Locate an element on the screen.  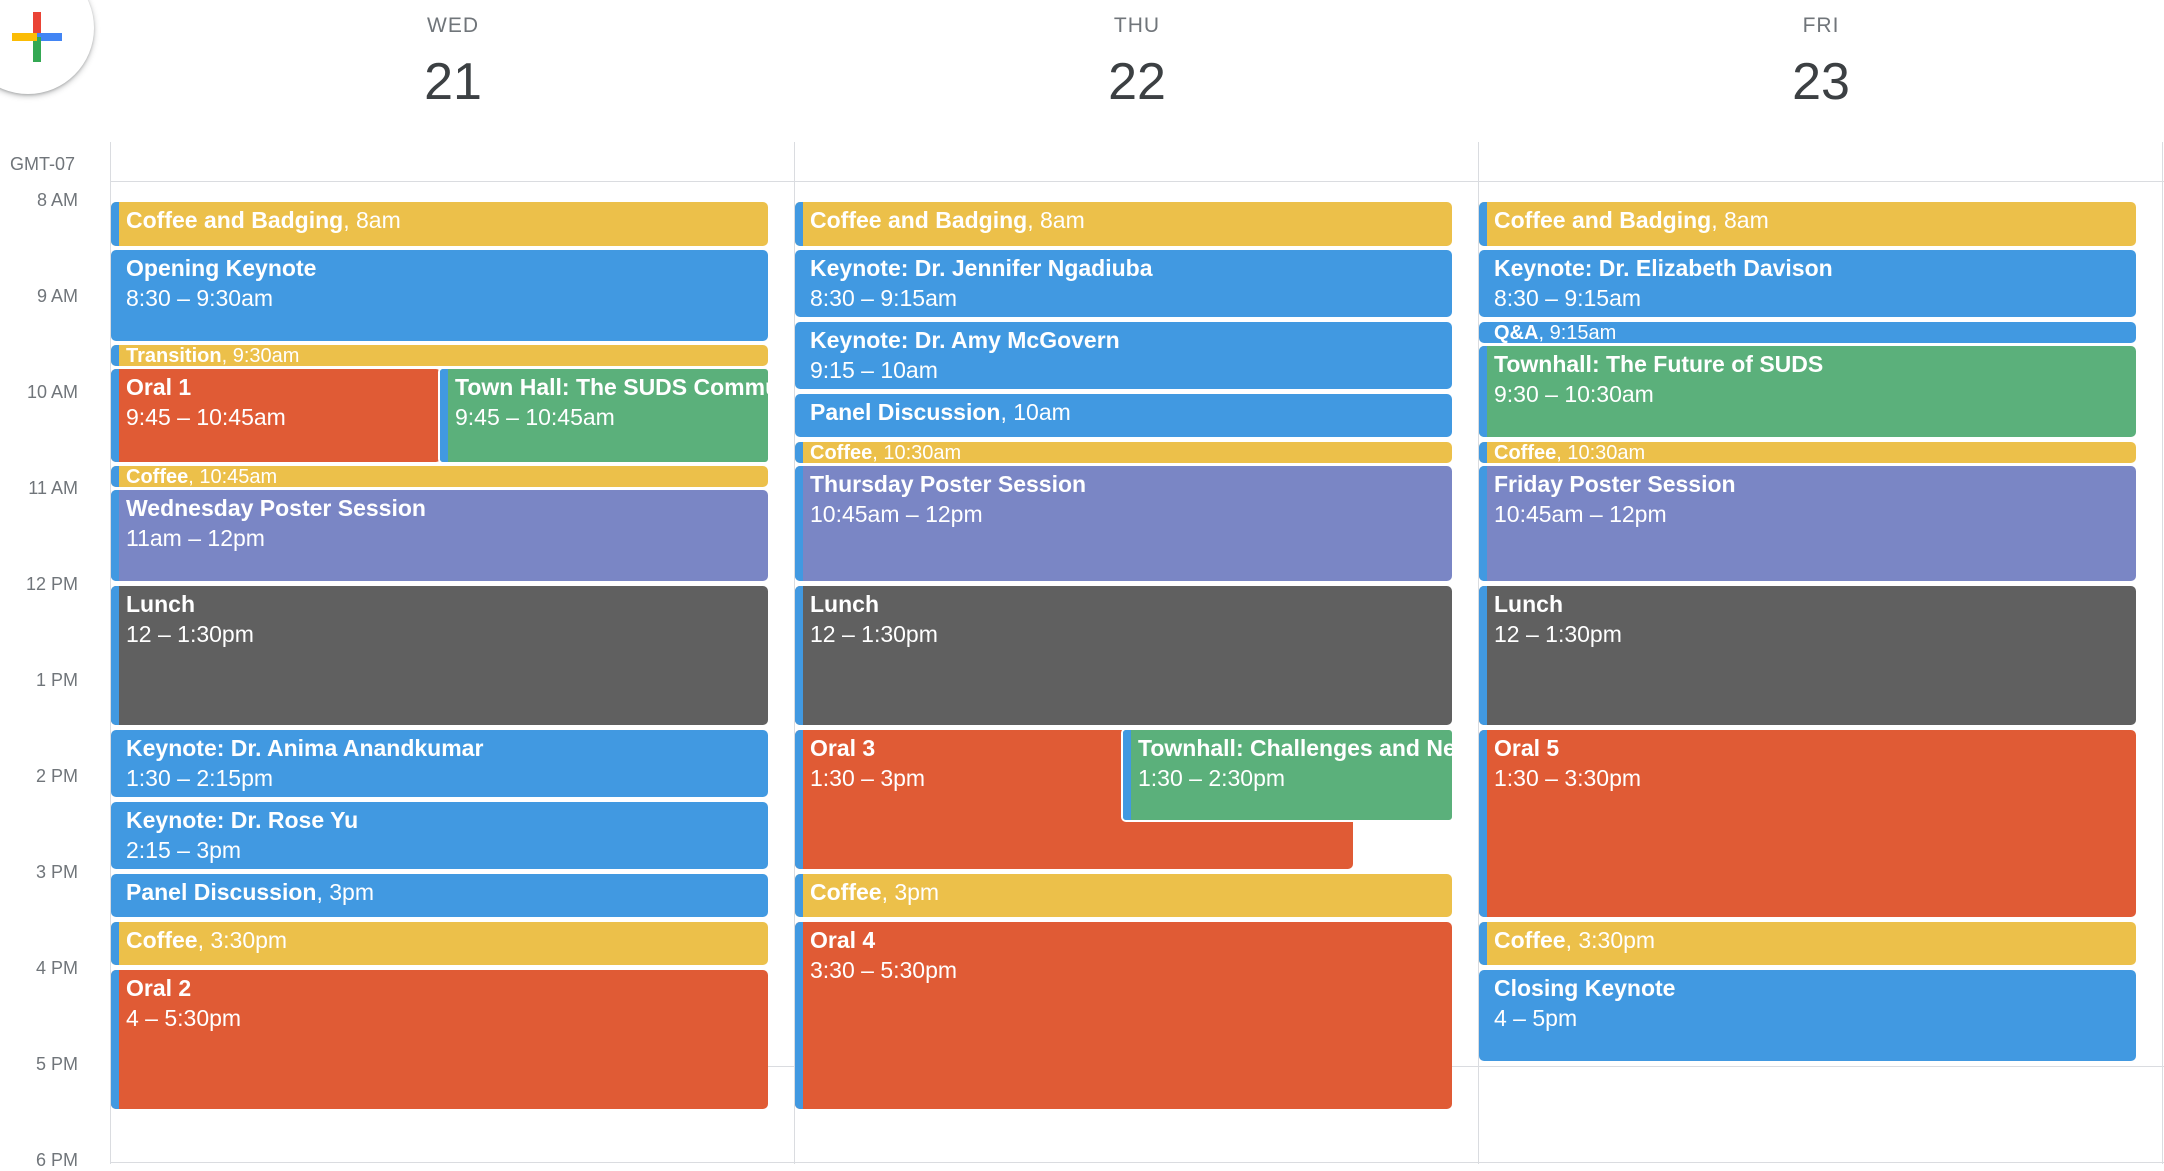
event-wednesday-poster-session: Wednesday Poster Session 11am – 12pm is located at coordinates (439, 535).